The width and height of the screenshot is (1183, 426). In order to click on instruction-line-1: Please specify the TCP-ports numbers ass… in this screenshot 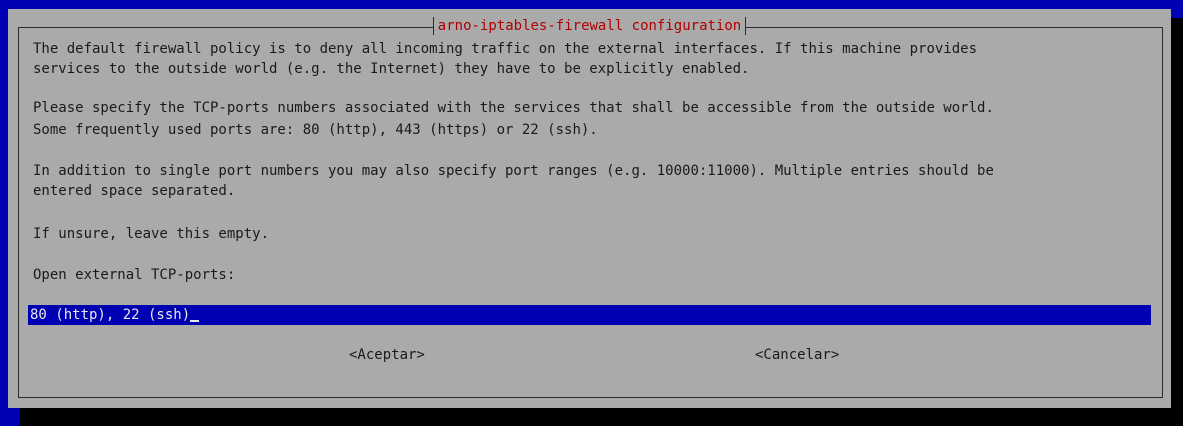, I will do `click(513, 108)`.